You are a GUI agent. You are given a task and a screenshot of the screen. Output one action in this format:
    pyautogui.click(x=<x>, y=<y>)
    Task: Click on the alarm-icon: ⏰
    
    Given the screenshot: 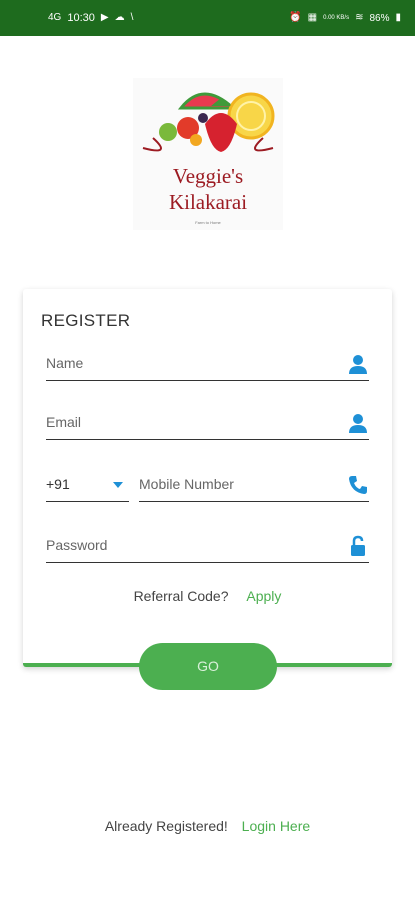 What is the action you would take?
    pyautogui.click(x=295, y=17)
    